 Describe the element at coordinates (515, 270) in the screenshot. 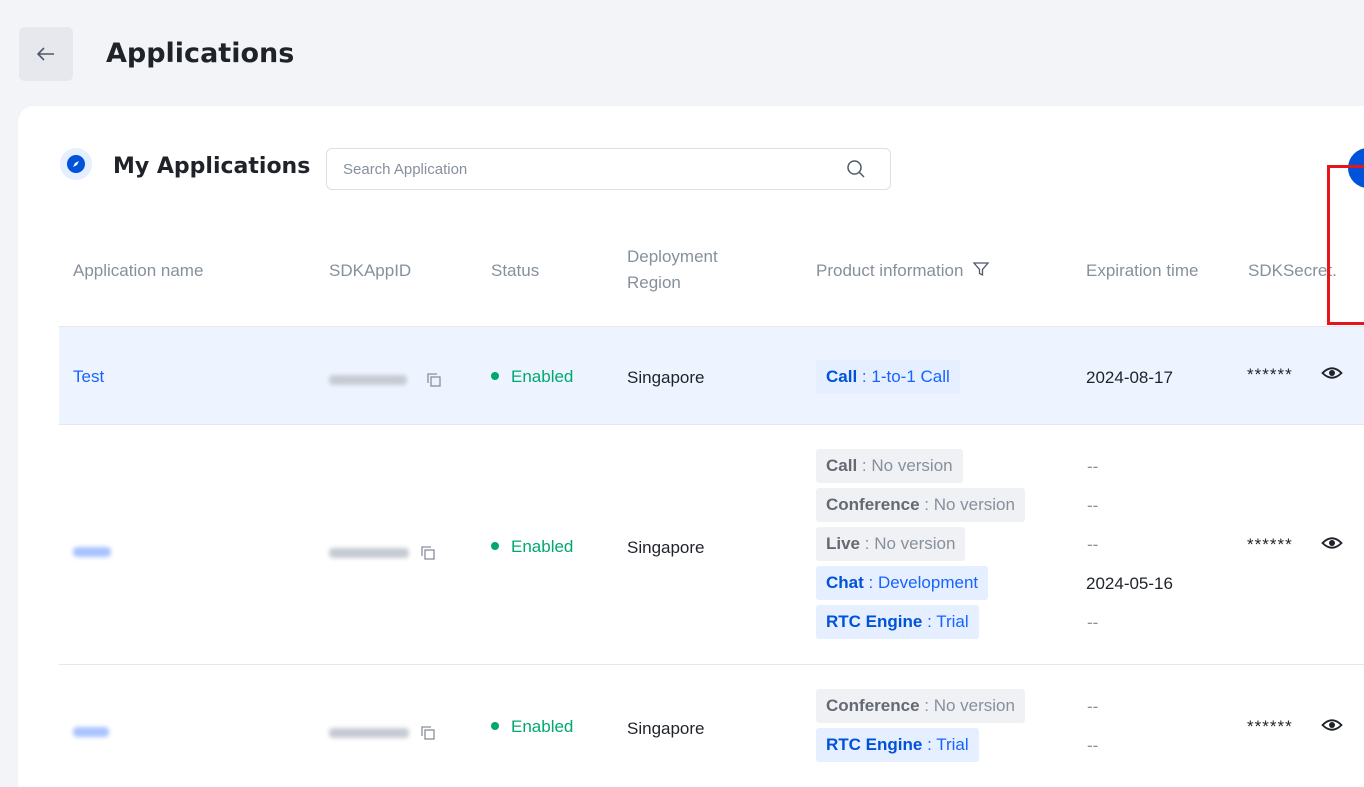

I see `col-status: Status` at that location.